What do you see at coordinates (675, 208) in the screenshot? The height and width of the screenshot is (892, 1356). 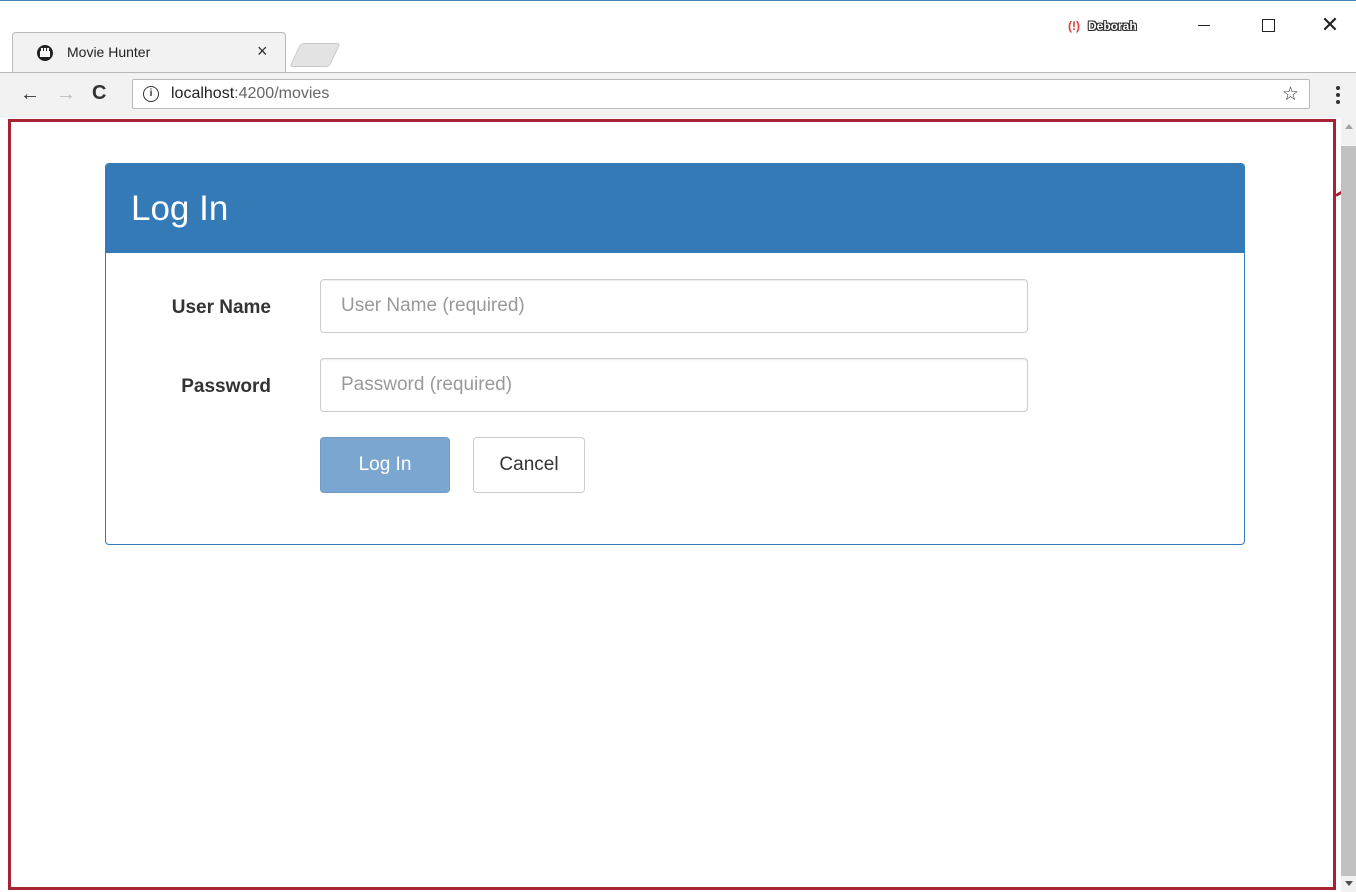 I see `login-panel-heading: Log In` at bounding box center [675, 208].